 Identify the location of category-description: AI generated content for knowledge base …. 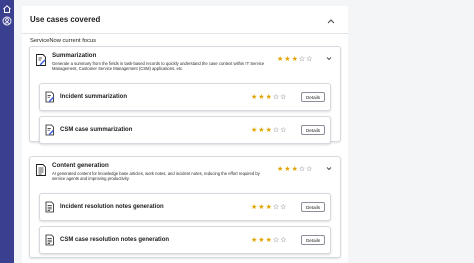
(156, 176).